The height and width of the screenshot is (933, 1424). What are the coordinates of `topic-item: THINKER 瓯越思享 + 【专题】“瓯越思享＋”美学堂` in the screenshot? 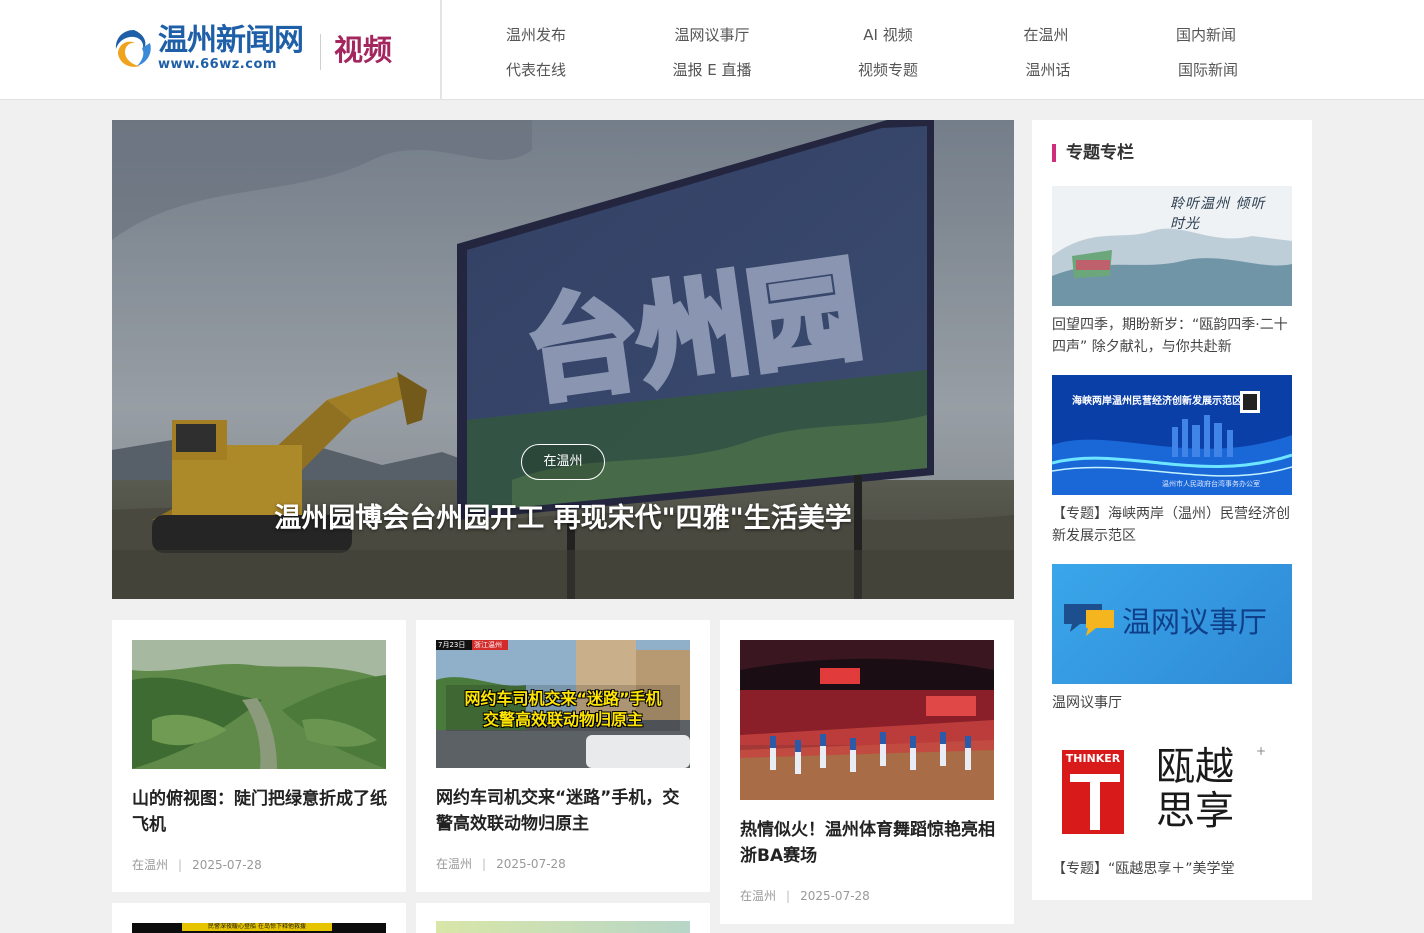 It's located at (1172, 815).